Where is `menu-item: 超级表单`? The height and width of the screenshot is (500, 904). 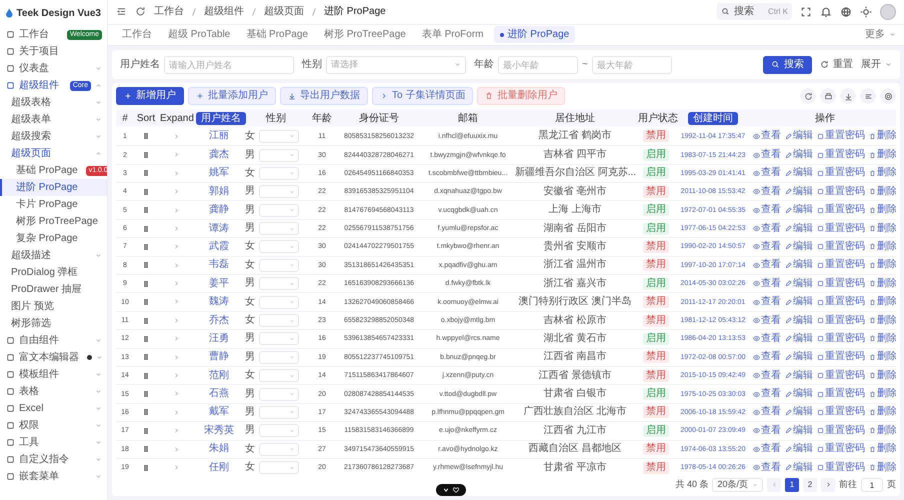 menu-item: 超级表单 is located at coordinates (53, 119).